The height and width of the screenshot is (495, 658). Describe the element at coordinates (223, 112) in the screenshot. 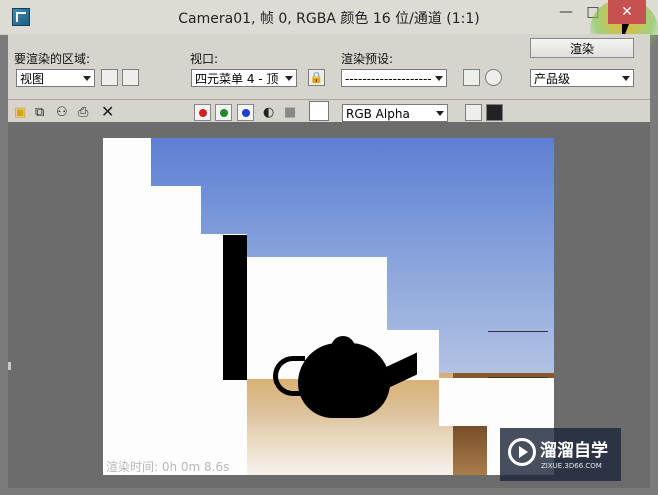

I see `green-channel-toggle` at that location.